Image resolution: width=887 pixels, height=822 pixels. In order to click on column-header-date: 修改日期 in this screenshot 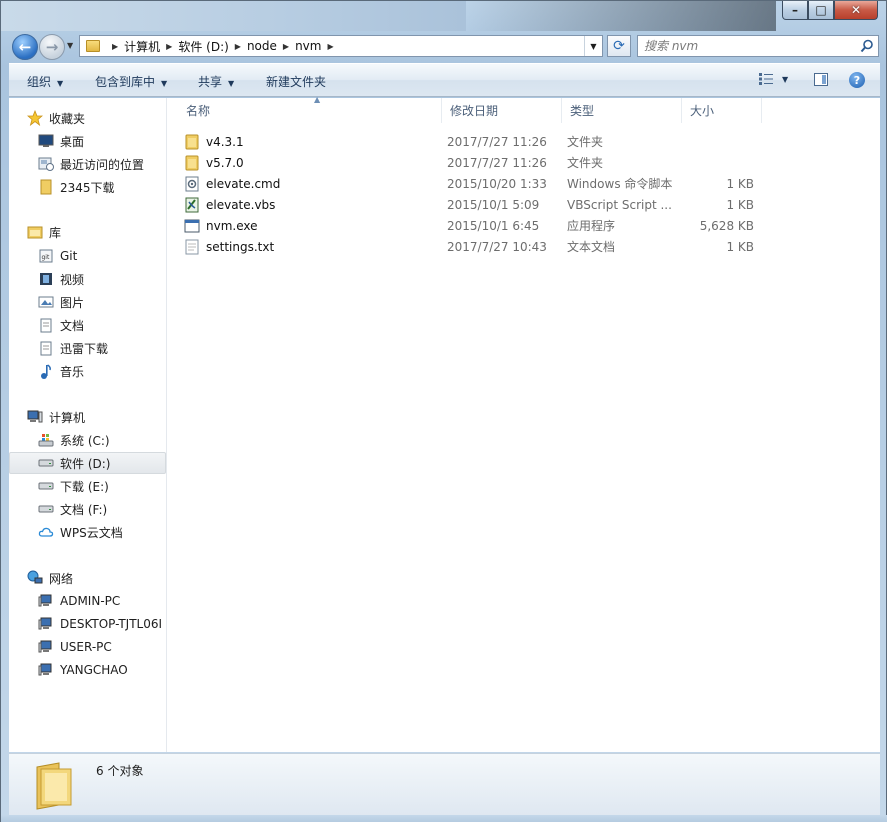, I will do `click(502, 110)`.